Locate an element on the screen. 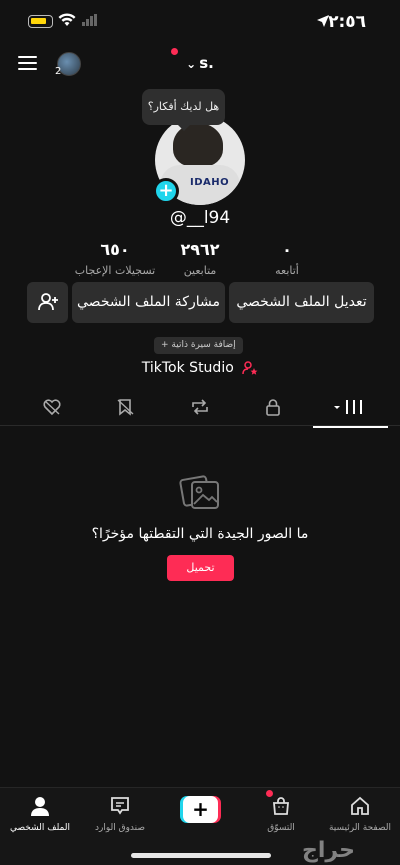 The height and width of the screenshot is (865, 400). nav-label: الملف الشخصي is located at coordinates (40, 828).